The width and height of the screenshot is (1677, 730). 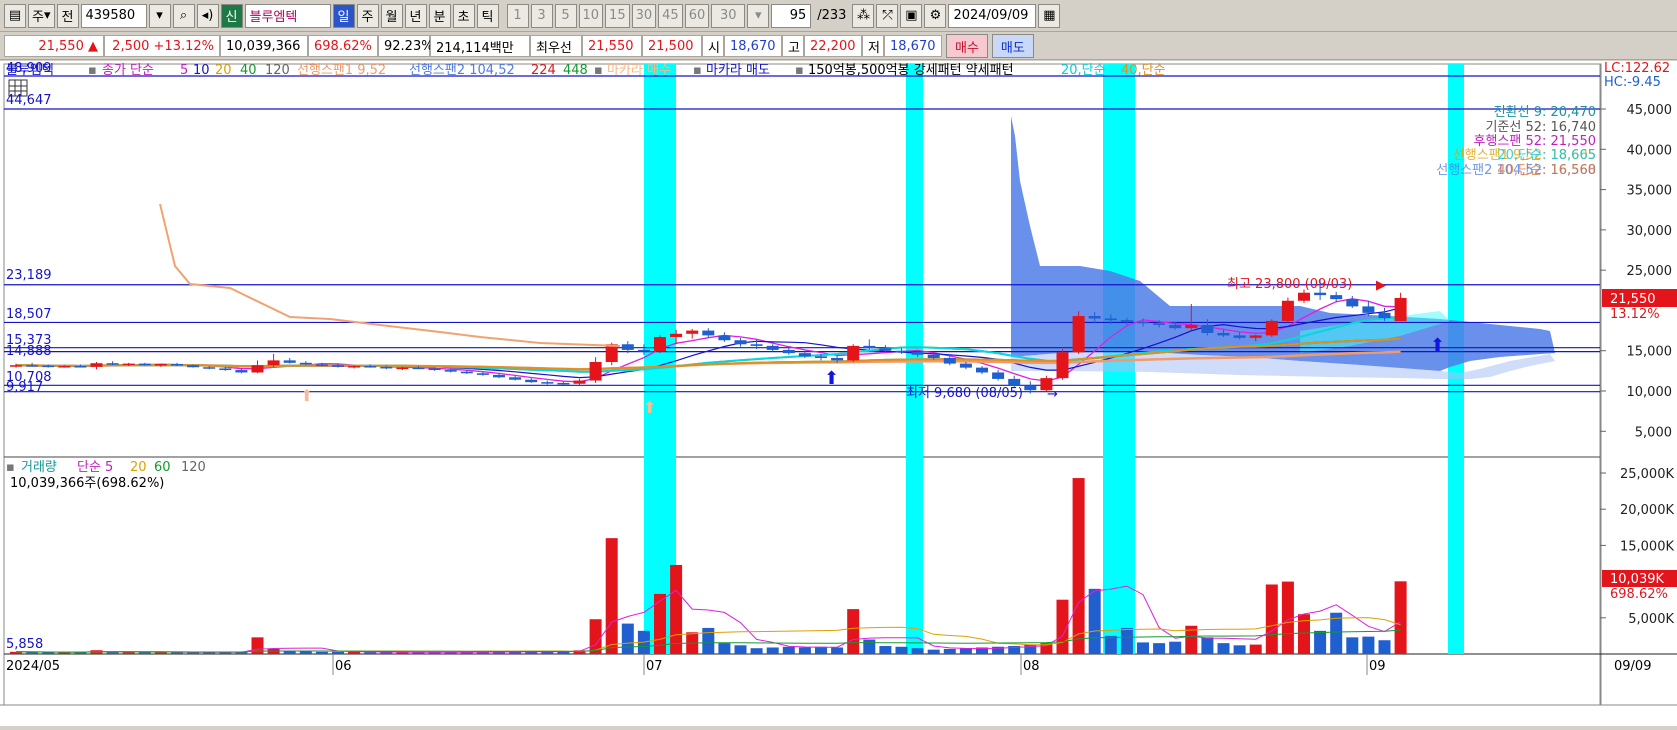 I want to click on high-annotation: 최고 23,800 (09/03), so click(x=1289, y=284).